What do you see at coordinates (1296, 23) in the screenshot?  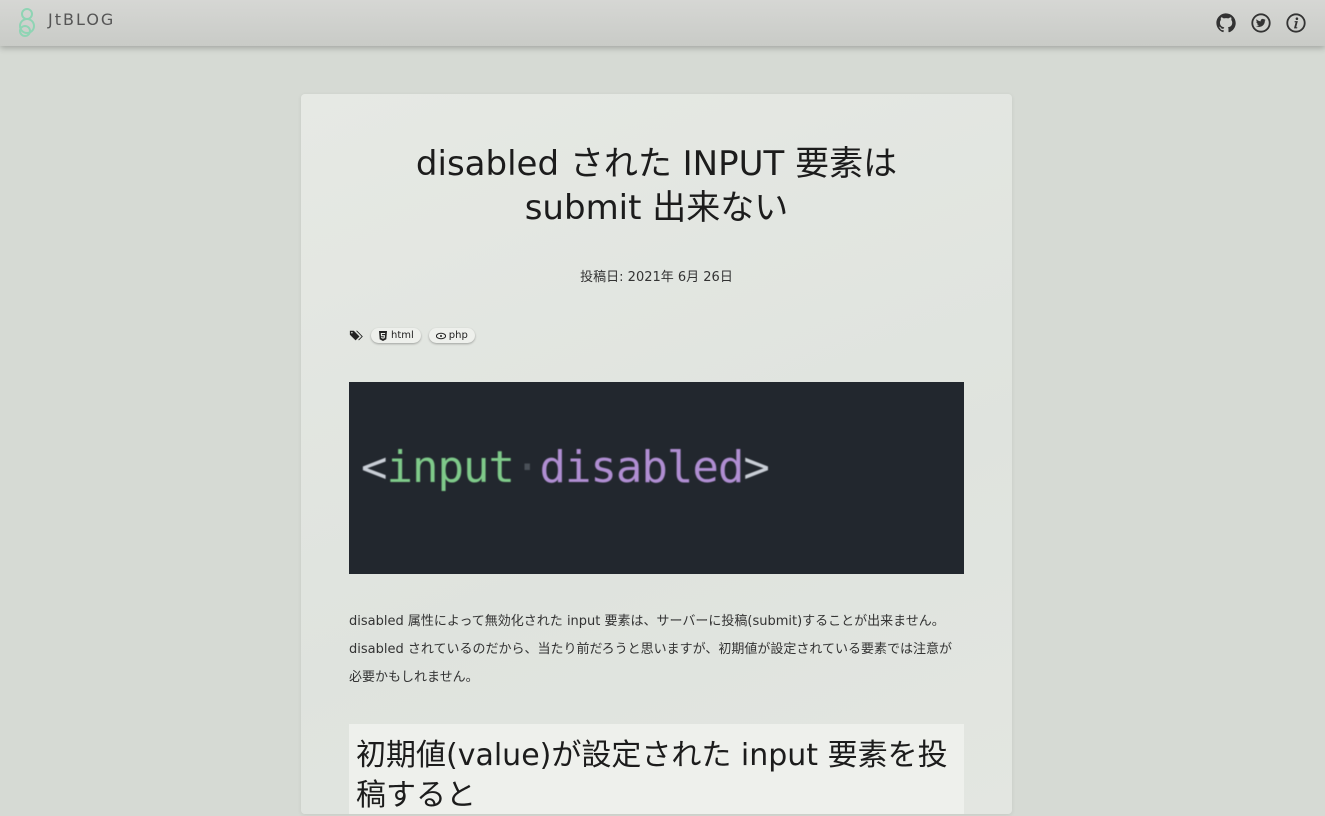 I see `info-icon` at bounding box center [1296, 23].